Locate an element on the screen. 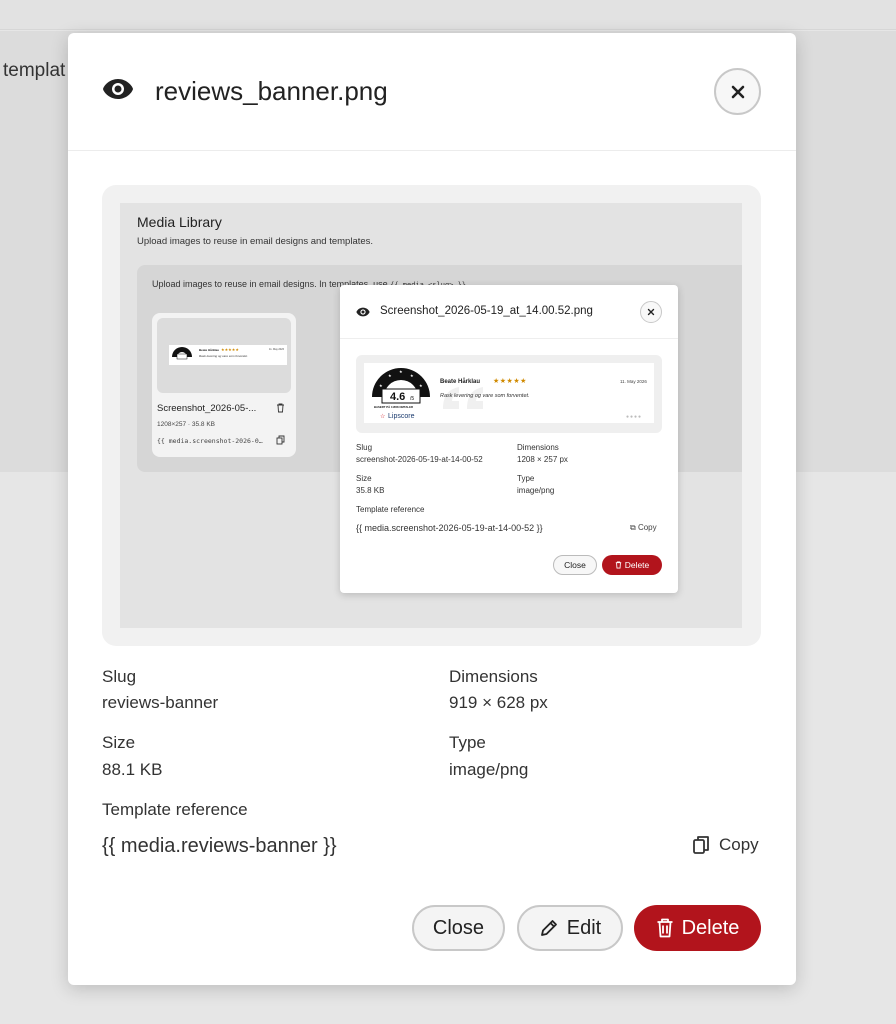 Image resolution: width=896 pixels, height=1024 pixels. delete-button: Delete is located at coordinates (697, 928).